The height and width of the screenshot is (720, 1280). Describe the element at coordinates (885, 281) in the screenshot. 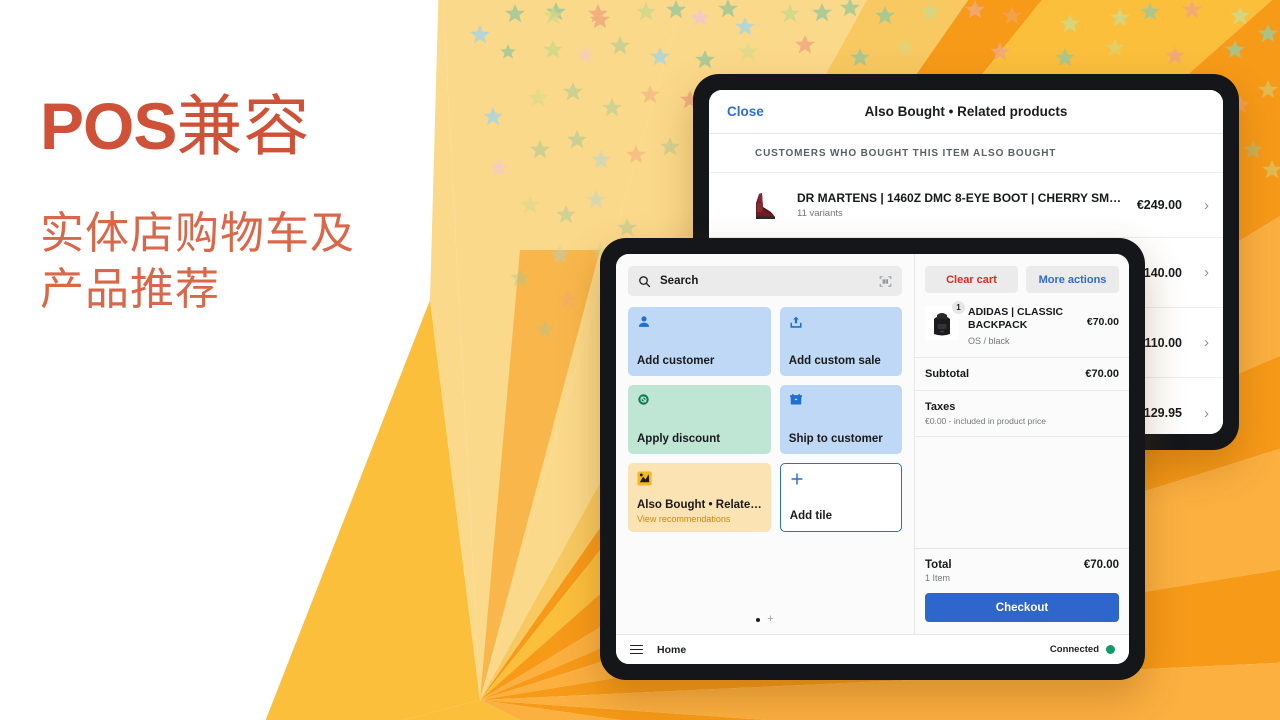

I see `barcode-scan-icon` at that location.